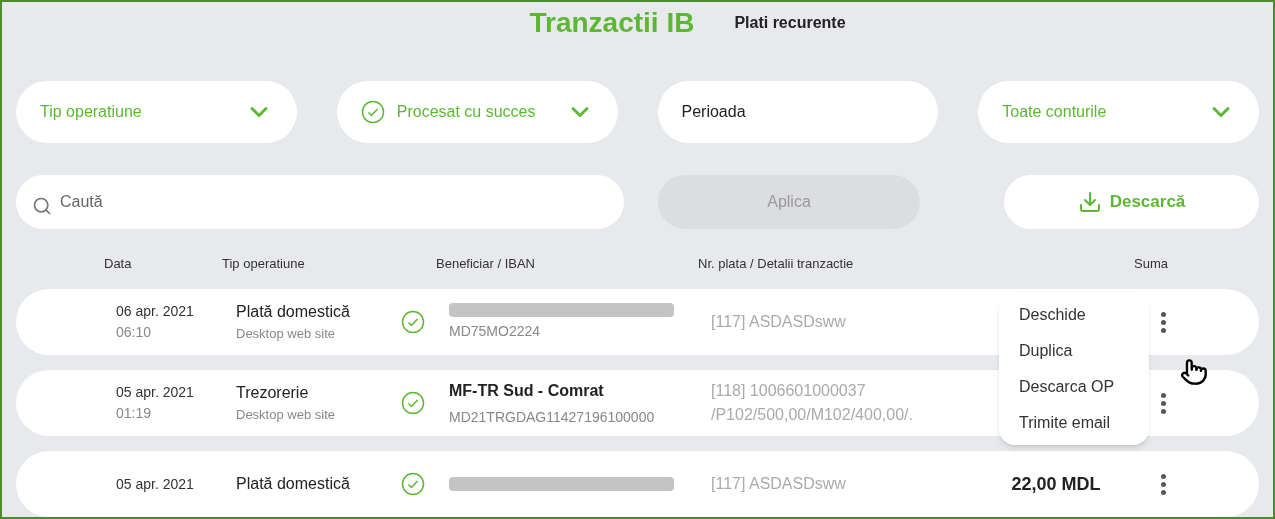 The image size is (1275, 519). Describe the element at coordinates (273, 393) in the screenshot. I see `operation-type: Trezorerie` at that location.